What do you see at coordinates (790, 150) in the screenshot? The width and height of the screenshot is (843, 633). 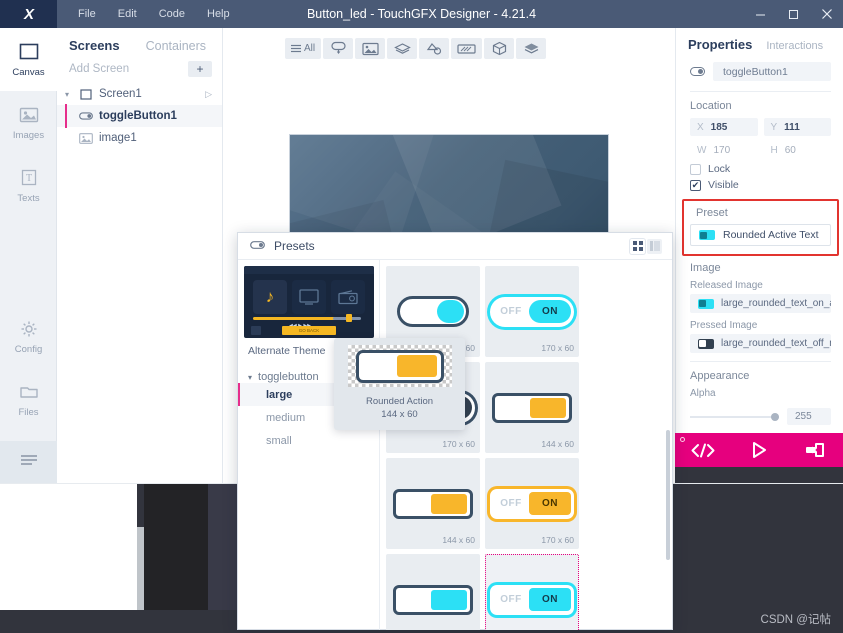 I see `h-value: 60` at bounding box center [790, 150].